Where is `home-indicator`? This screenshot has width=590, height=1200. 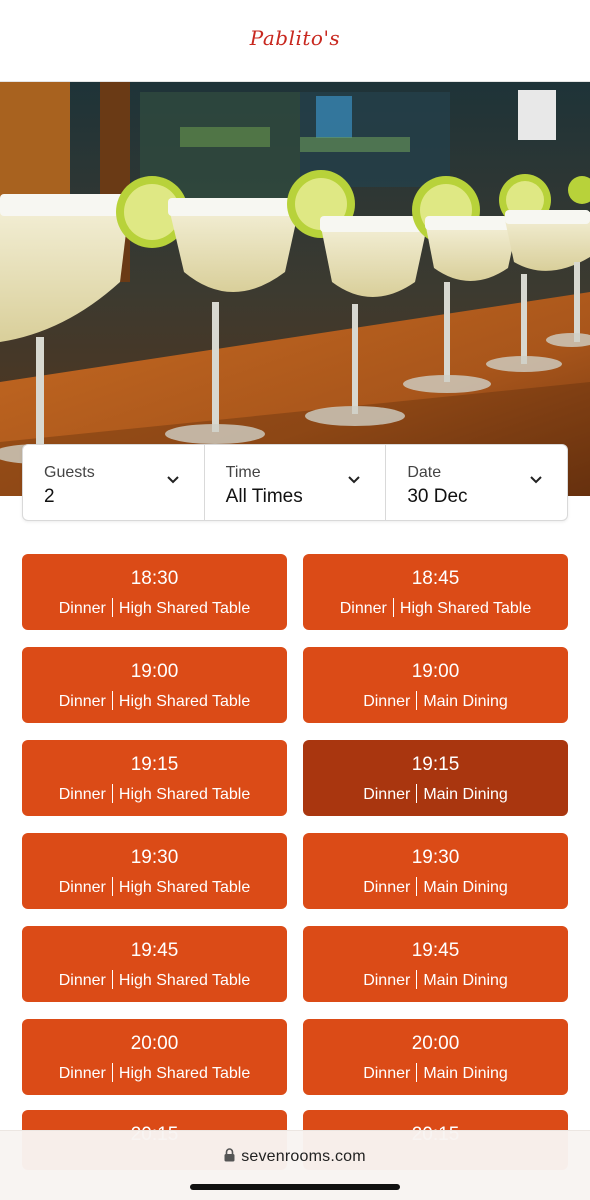 home-indicator is located at coordinates (295, 1187).